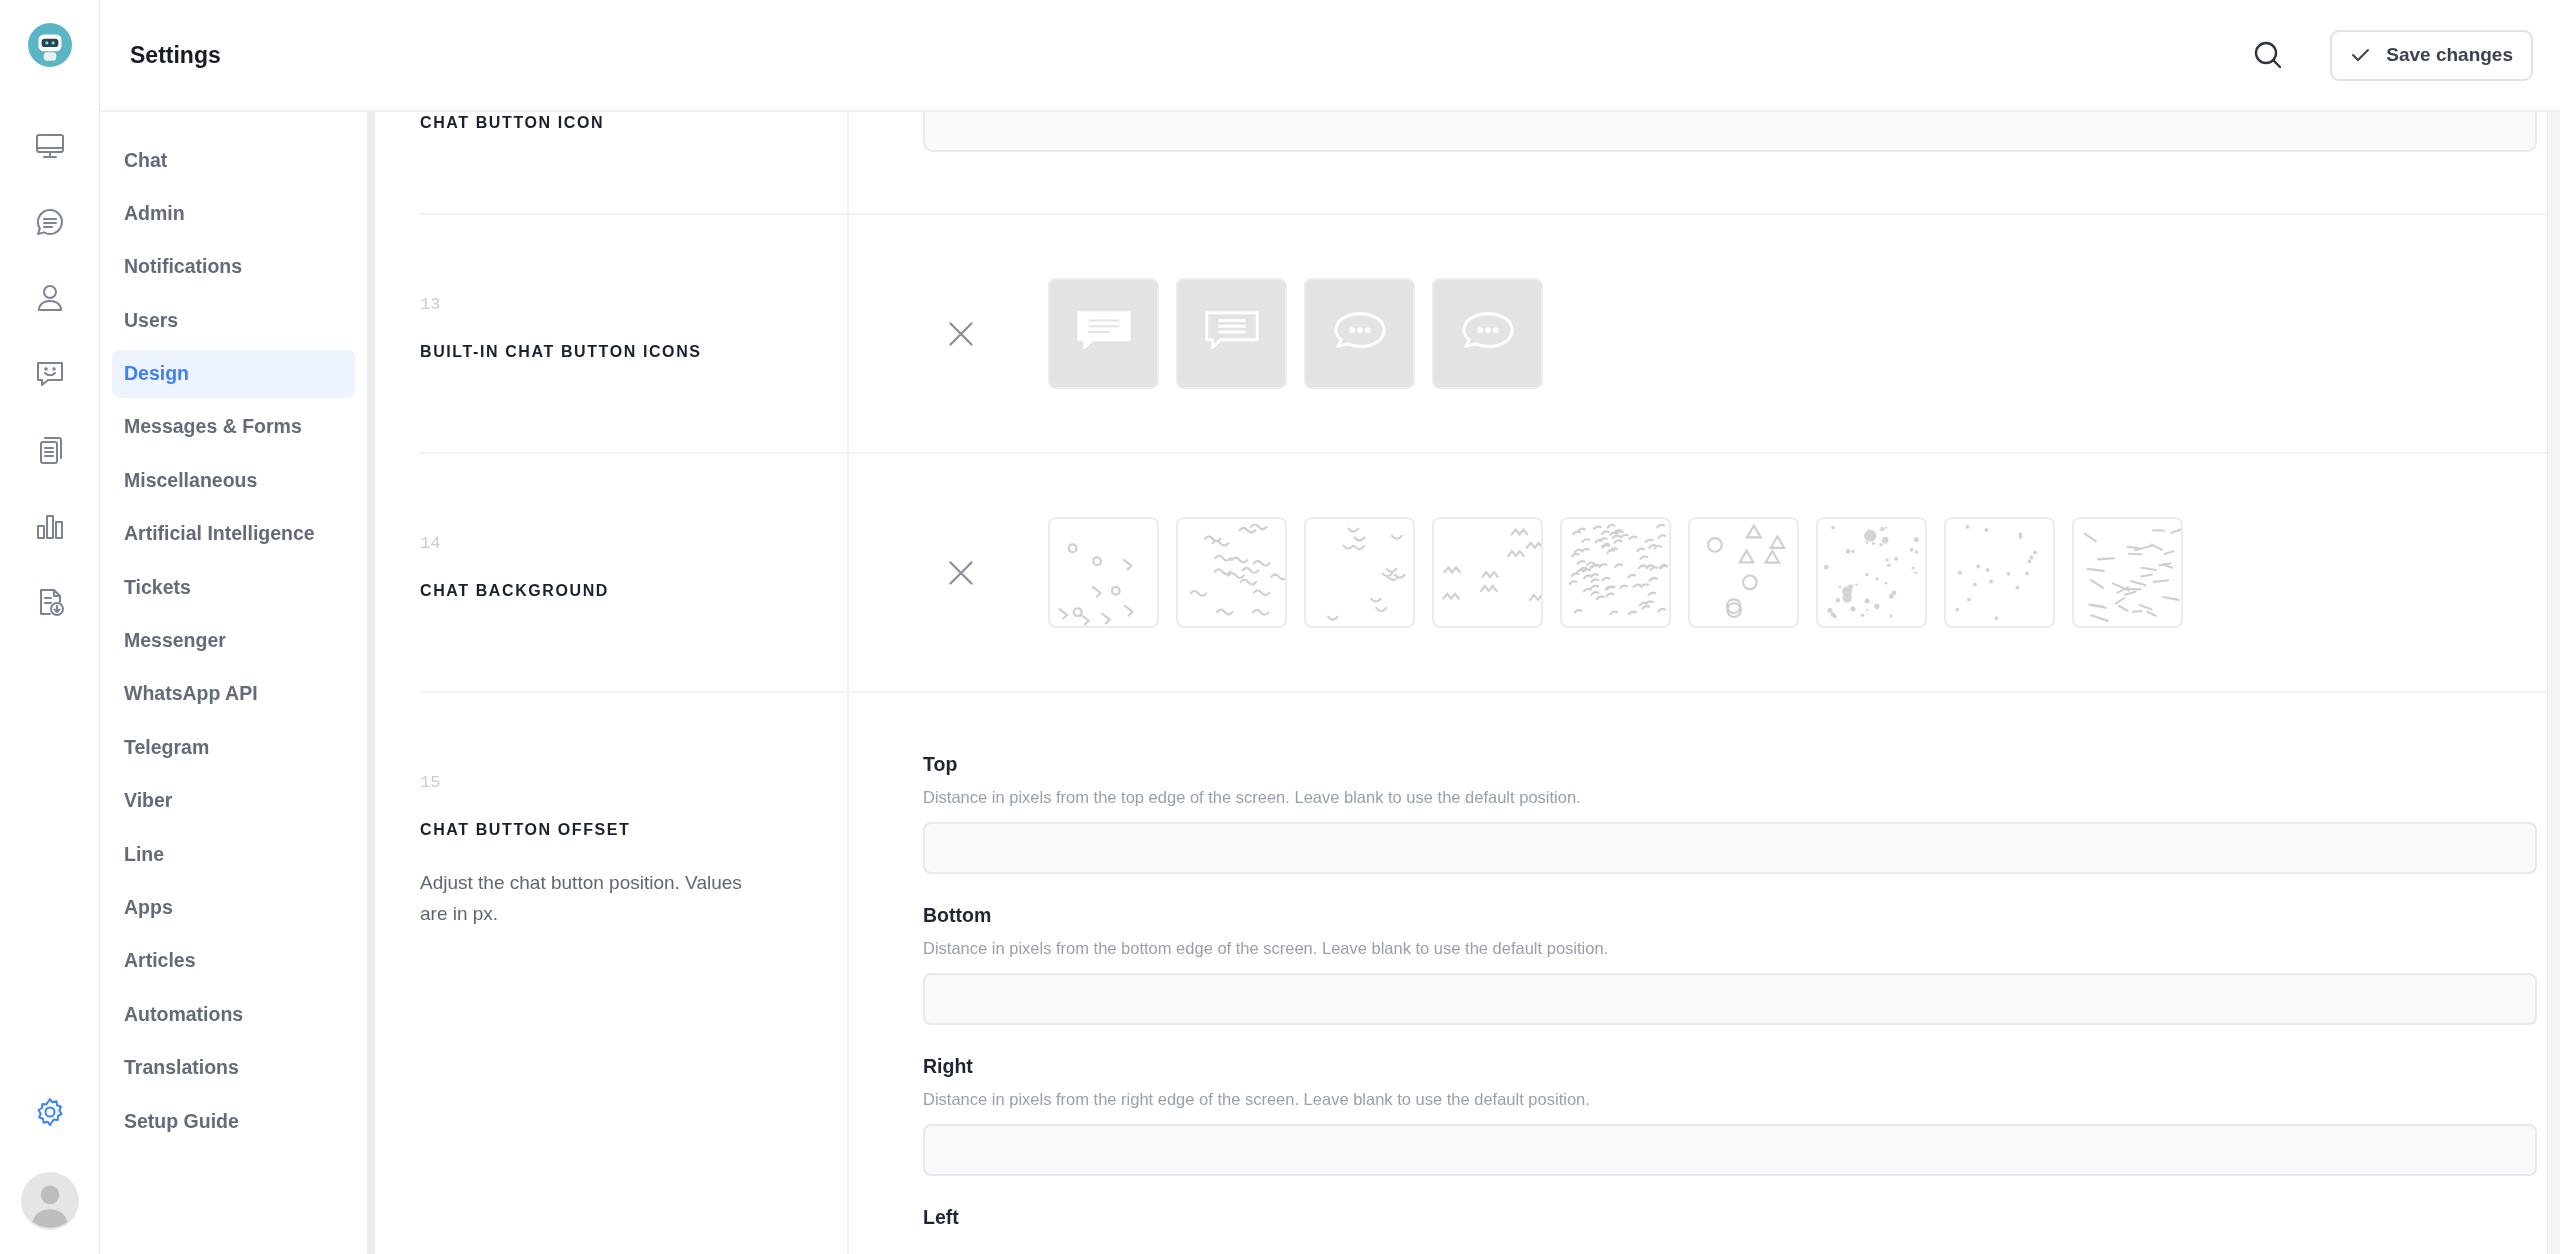 The image size is (2560, 1254). What do you see at coordinates (513, 123) in the screenshot?
I see `setting-title: CHAT BUTTON ICON` at bounding box center [513, 123].